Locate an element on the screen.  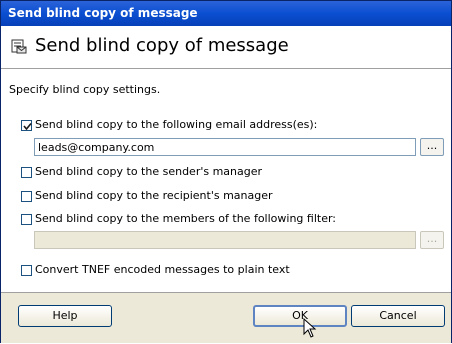
dialog-header: Send blind copy of message is located at coordinates (226, 47).